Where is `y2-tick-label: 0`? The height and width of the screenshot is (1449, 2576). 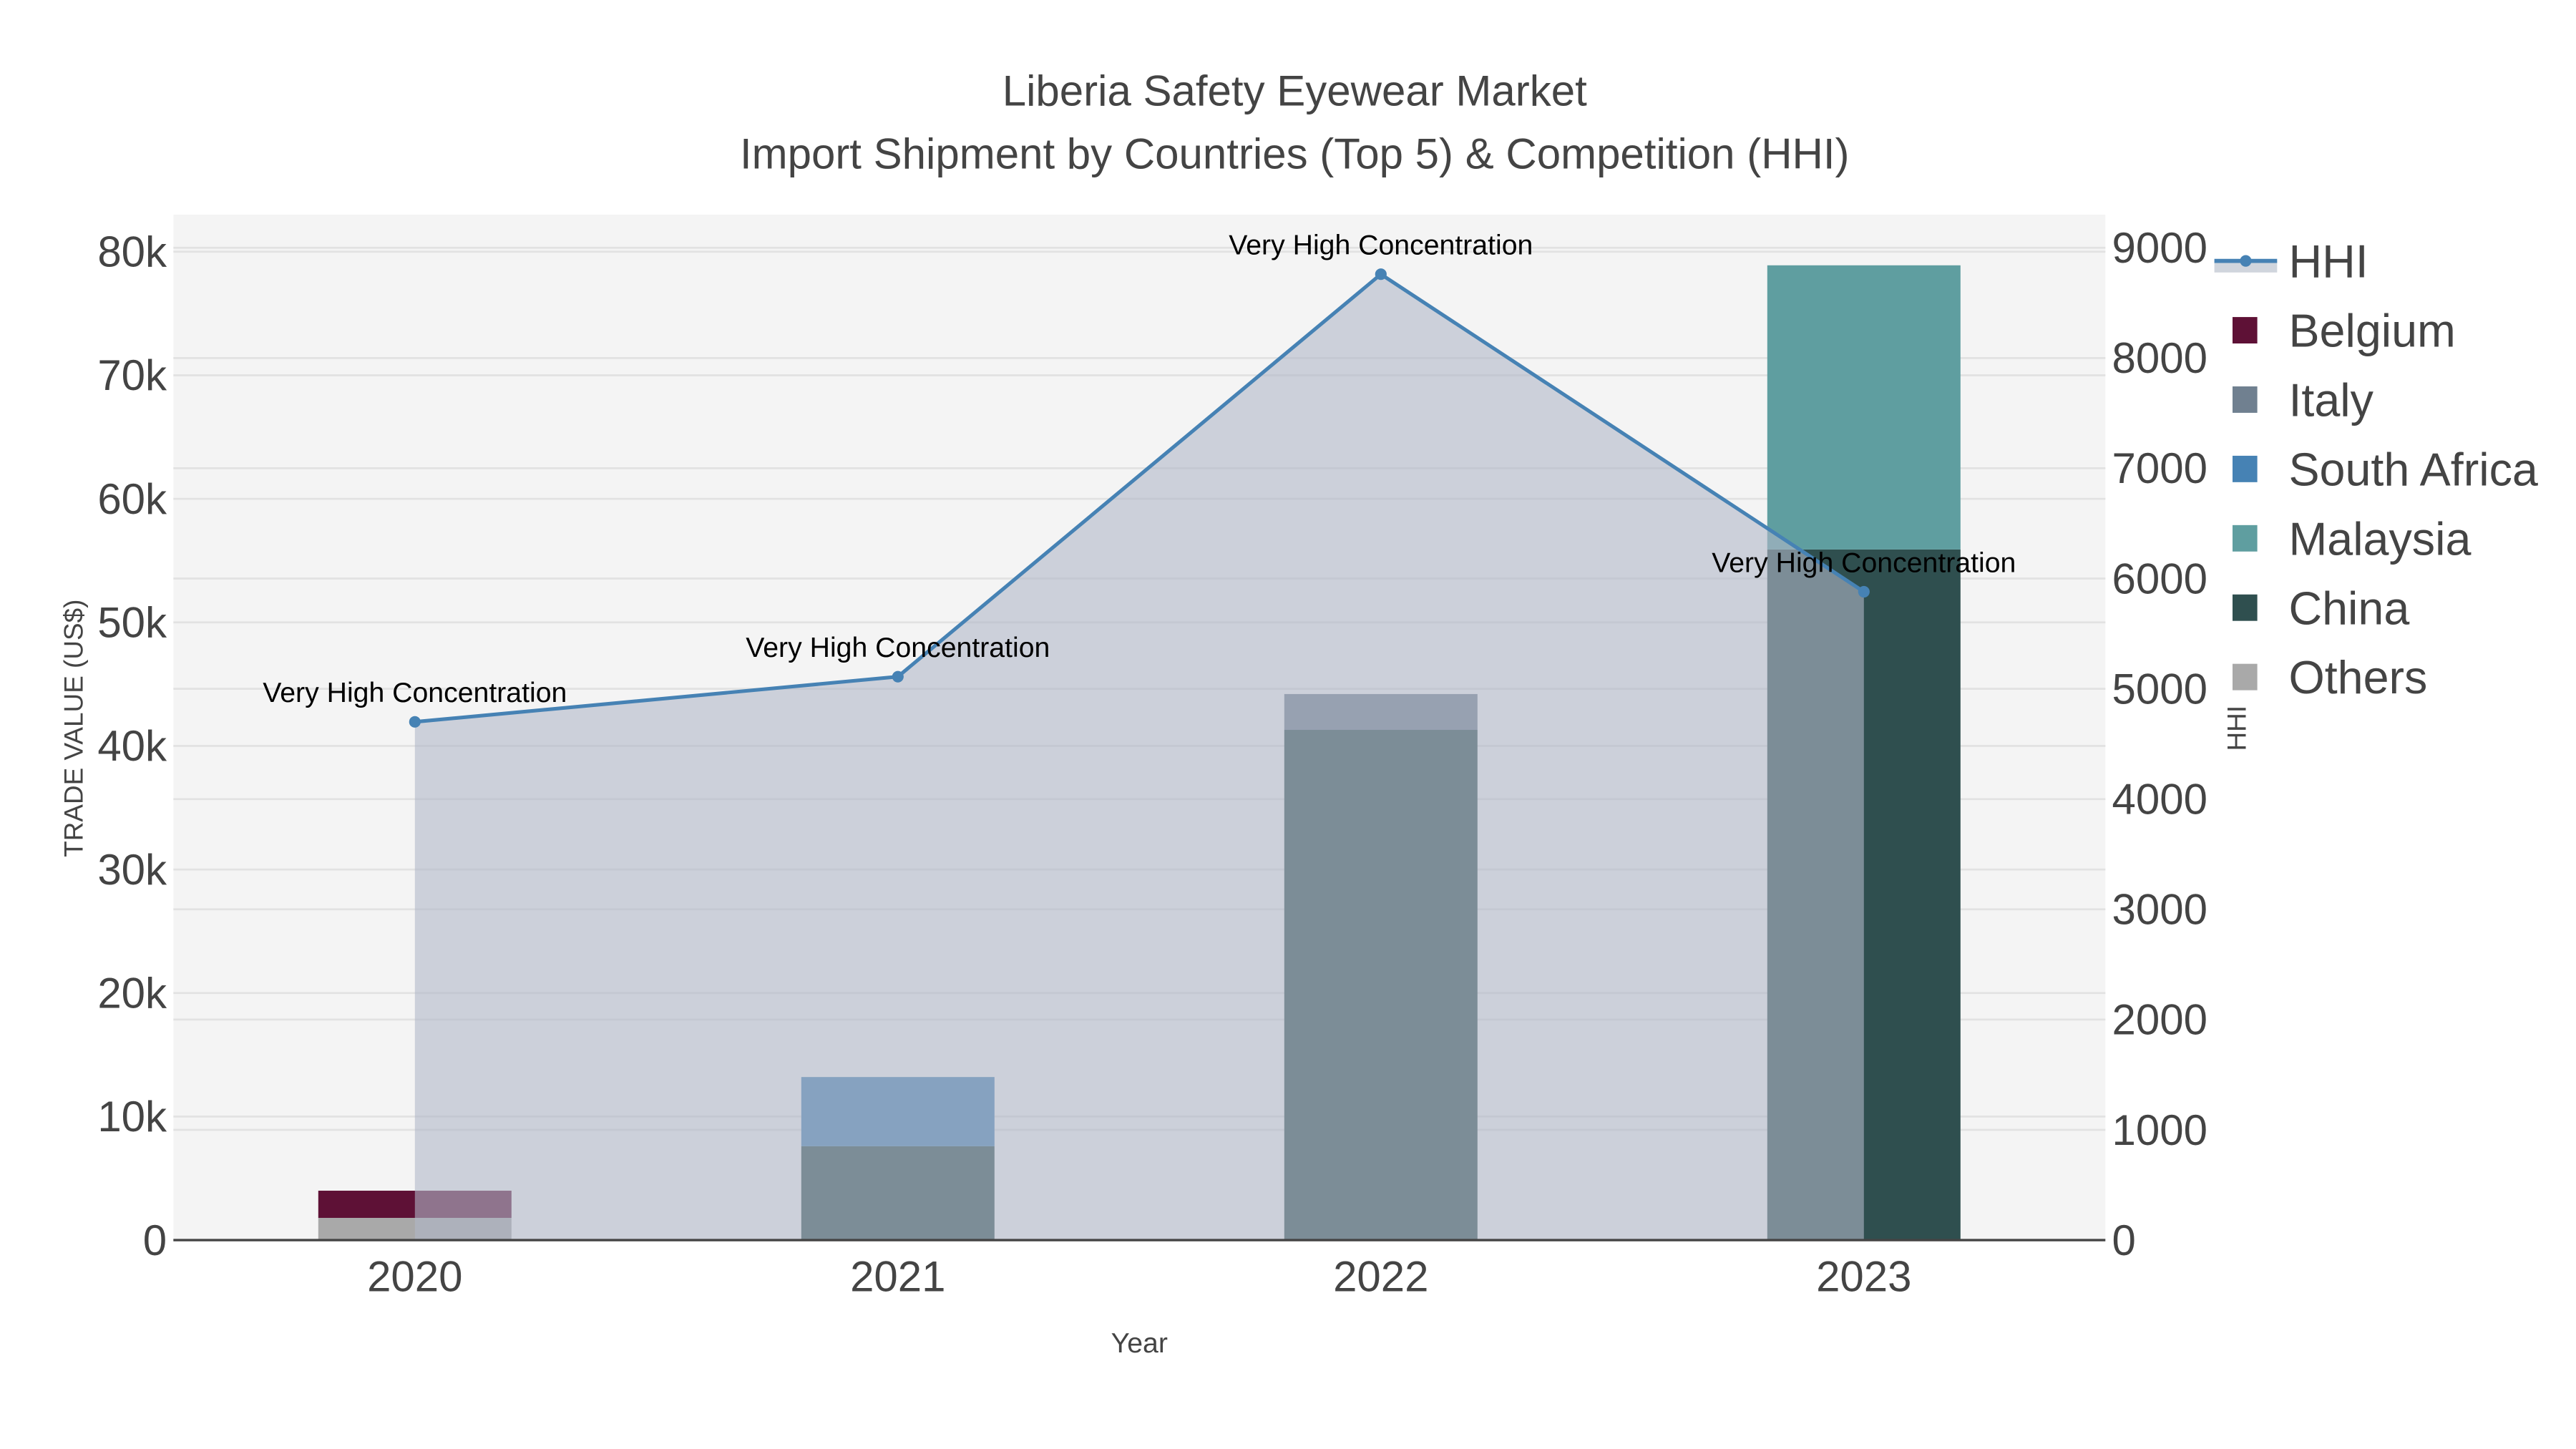
y2-tick-label: 0 is located at coordinates (2124, 1240).